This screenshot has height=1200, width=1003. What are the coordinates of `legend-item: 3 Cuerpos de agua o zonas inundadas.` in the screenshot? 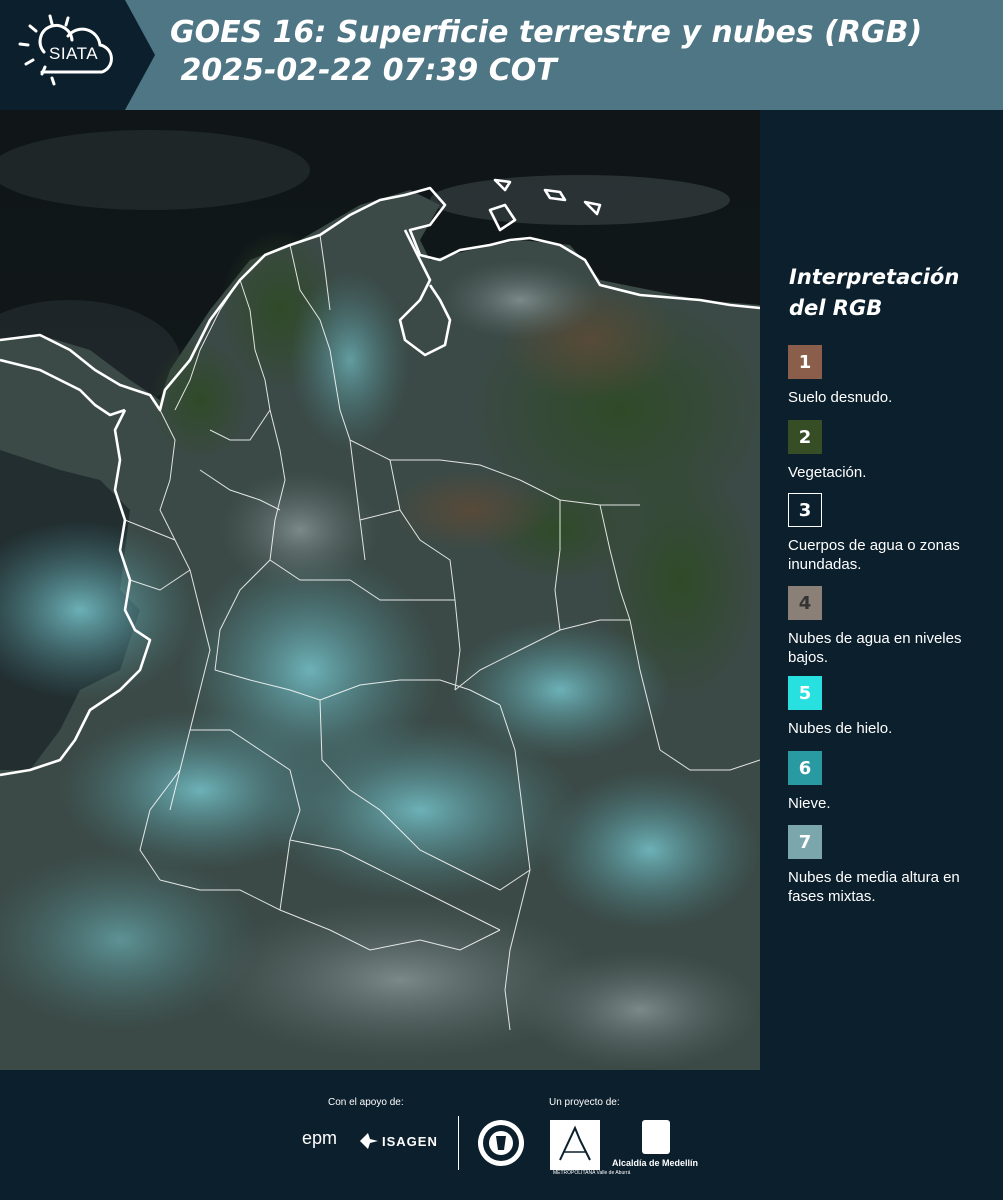 It's located at (890, 533).